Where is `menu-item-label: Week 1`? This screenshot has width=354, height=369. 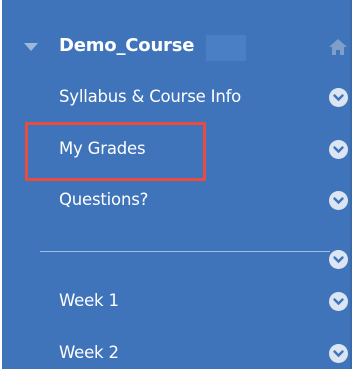 menu-item-label: Week 1 is located at coordinates (89, 300).